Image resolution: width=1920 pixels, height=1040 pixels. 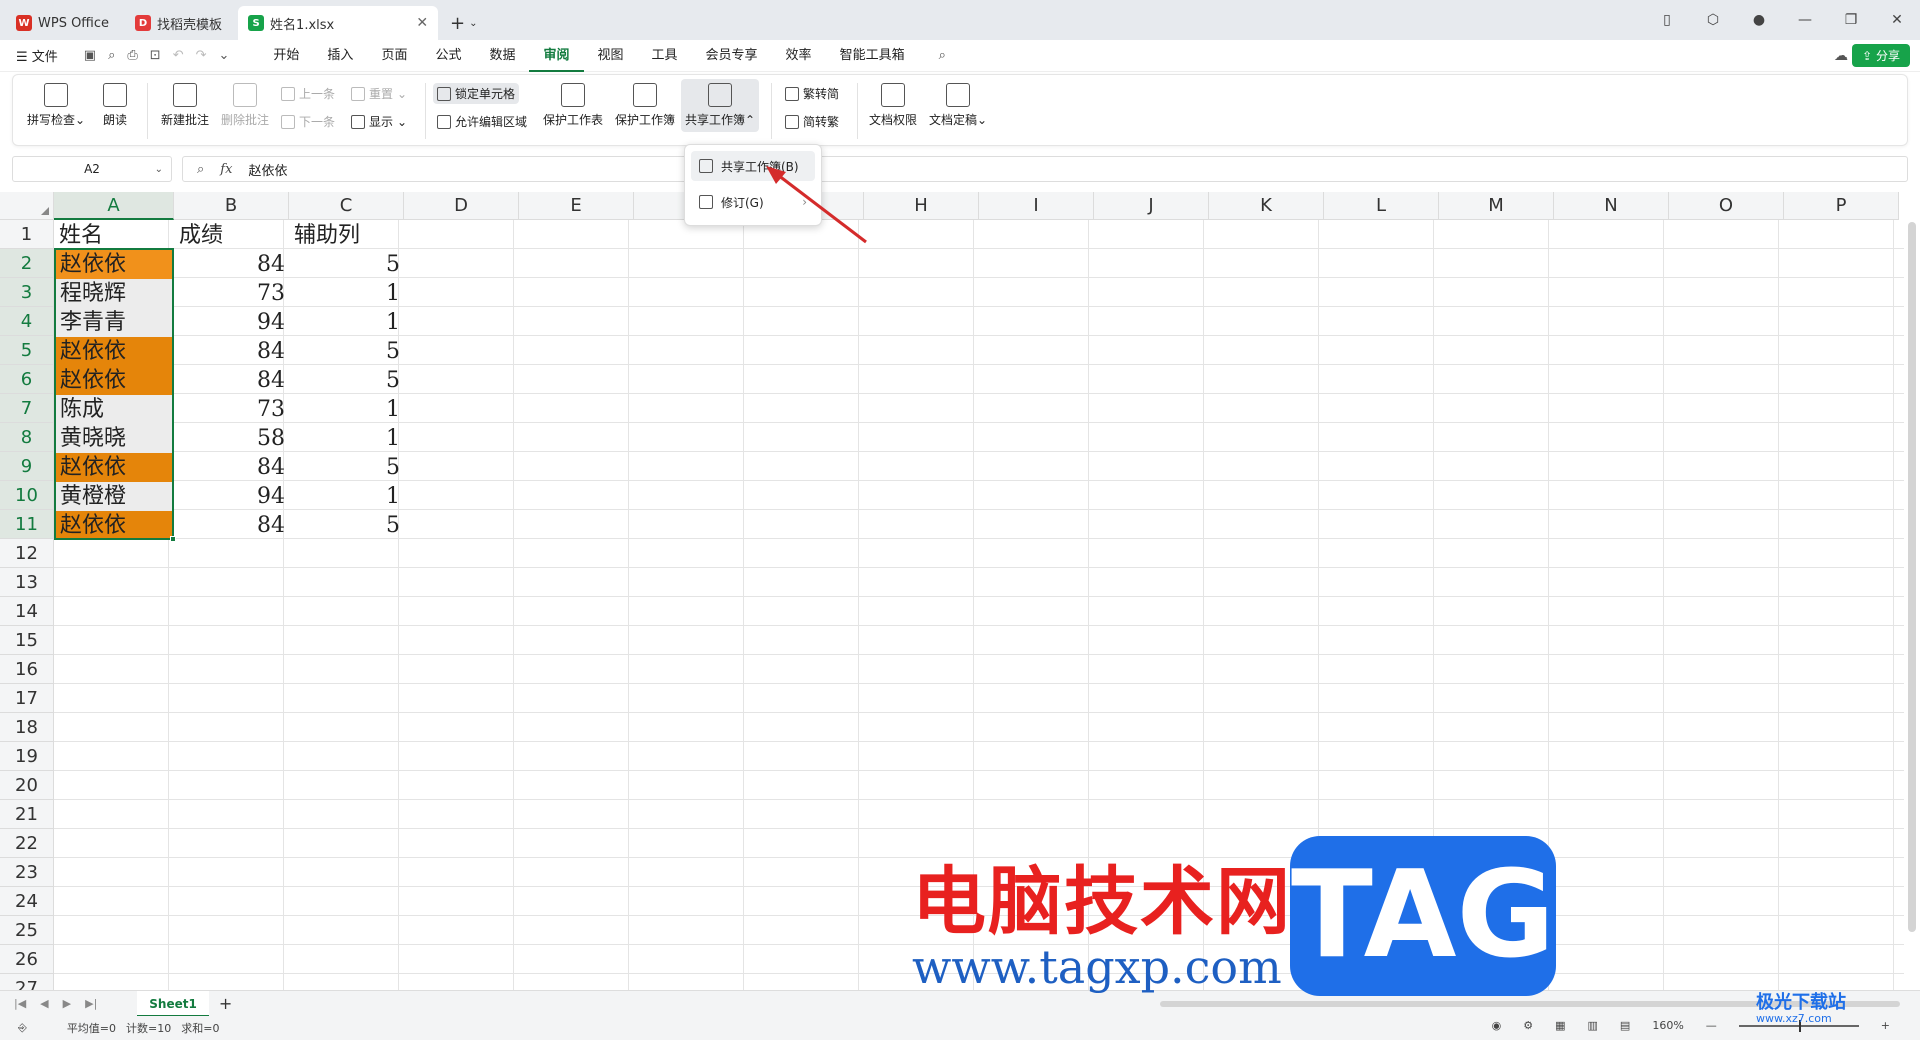 What do you see at coordinates (27, 582) in the screenshot?
I see `row-header: 13` at bounding box center [27, 582].